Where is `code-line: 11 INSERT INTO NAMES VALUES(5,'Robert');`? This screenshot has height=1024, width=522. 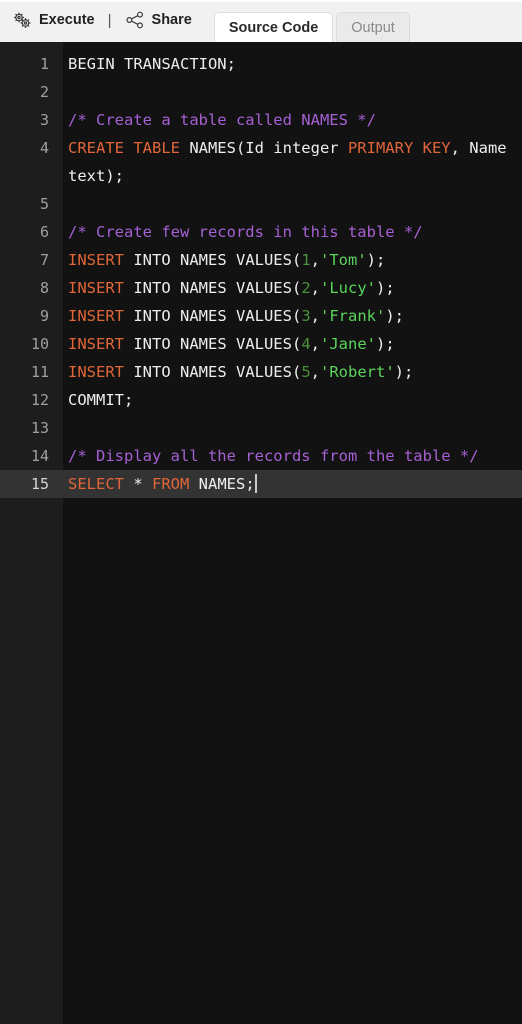
code-line: 11 INSERT INTO NAMES VALUES(5,'Robert'); is located at coordinates (261, 372).